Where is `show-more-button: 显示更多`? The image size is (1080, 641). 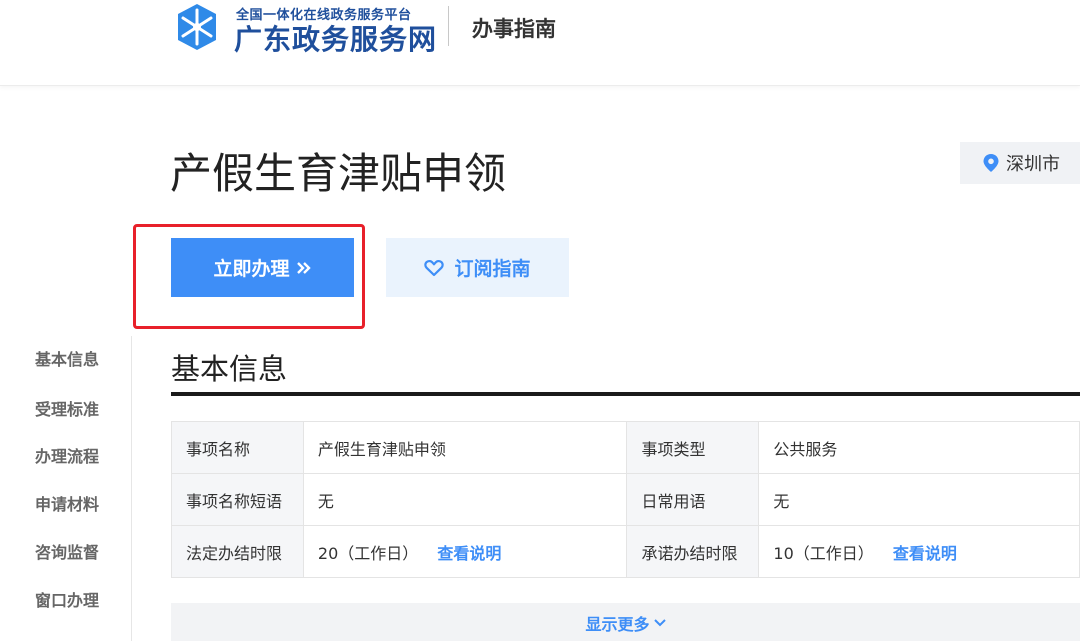
show-more-button: 显示更多 is located at coordinates (625, 622).